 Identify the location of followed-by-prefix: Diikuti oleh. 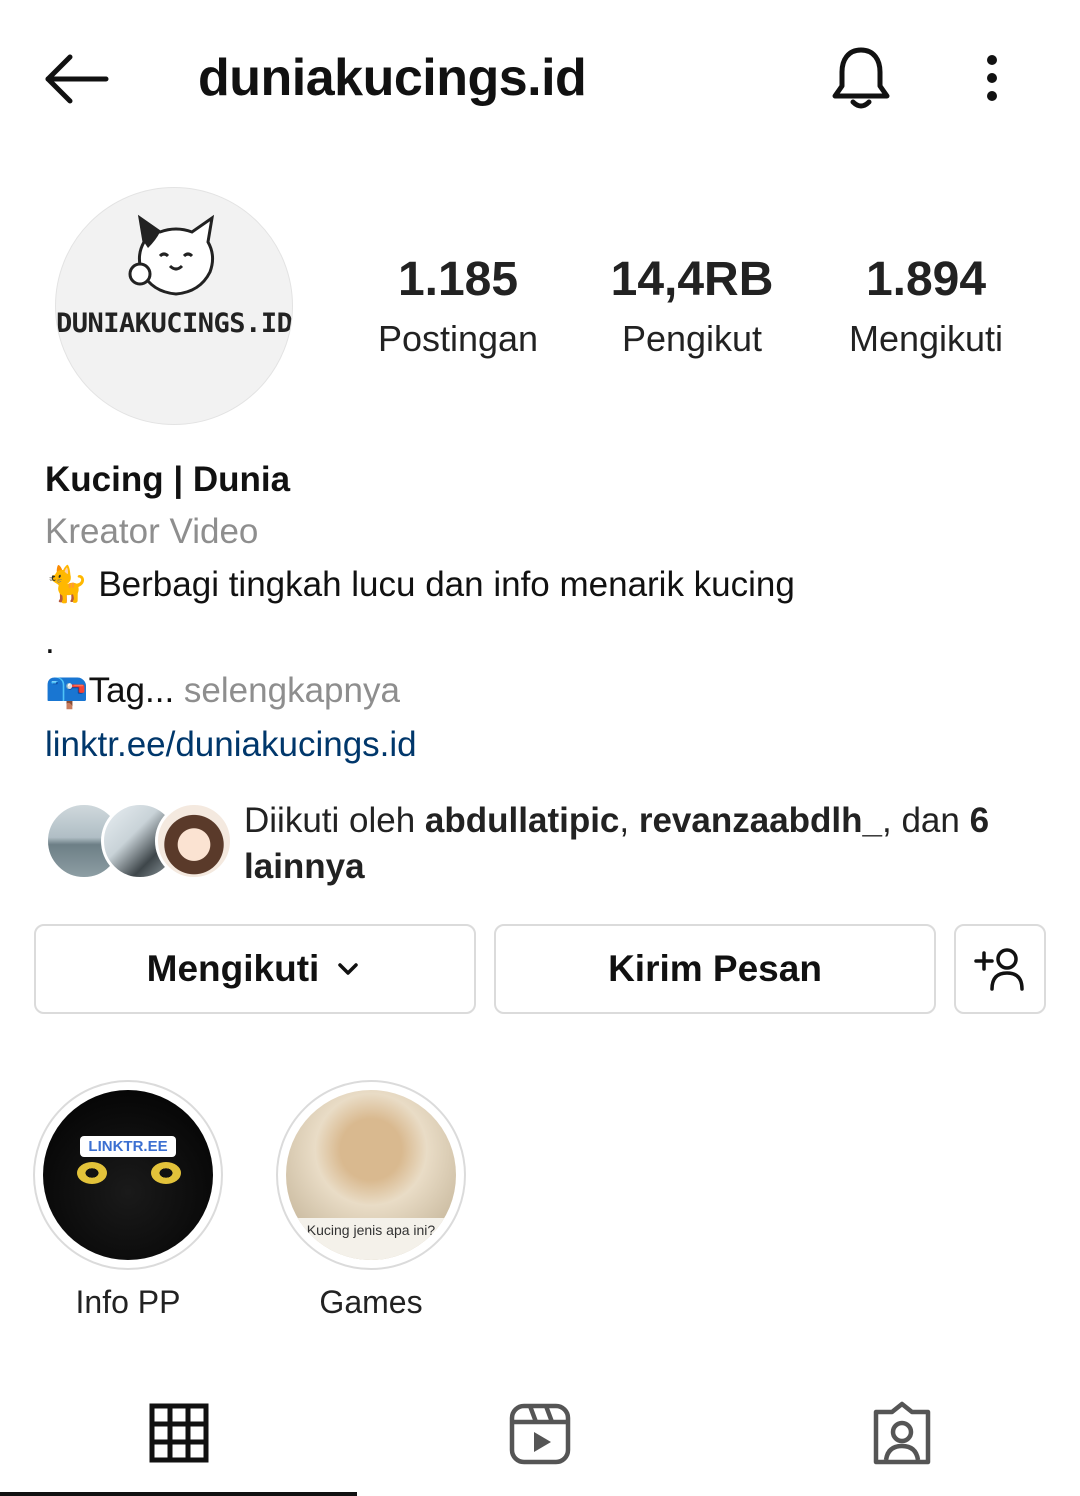
(334, 820).